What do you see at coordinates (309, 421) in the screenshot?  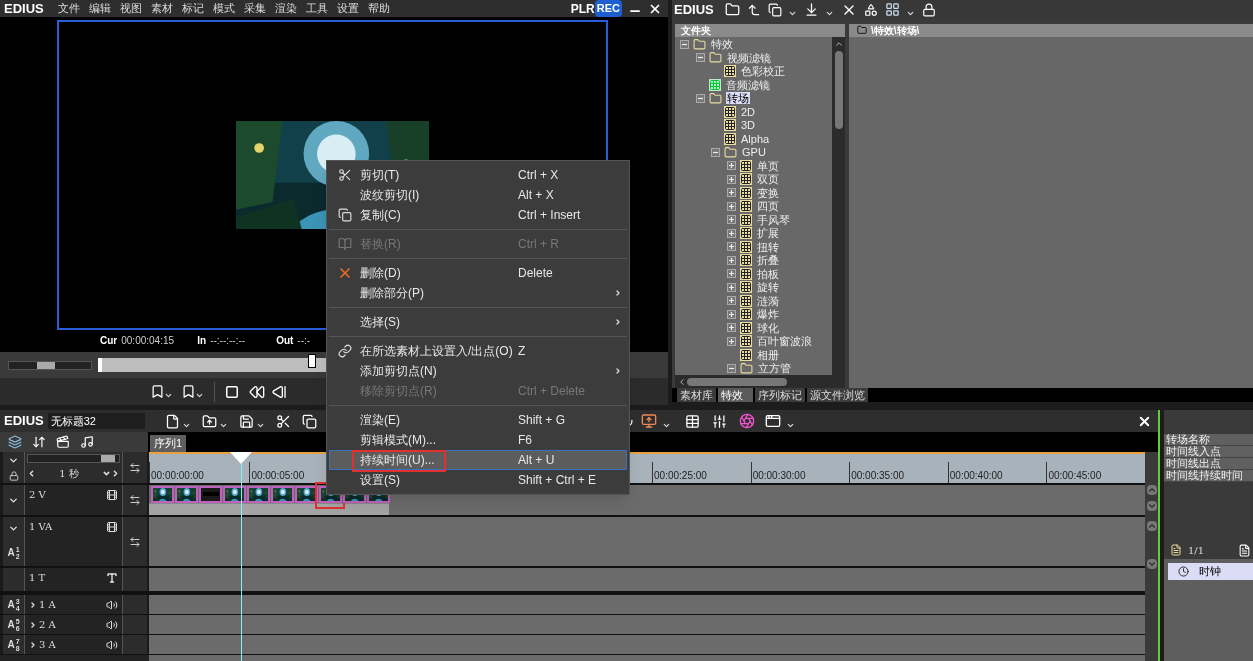 I see `copy-icon` at bounding box center [309, 421].